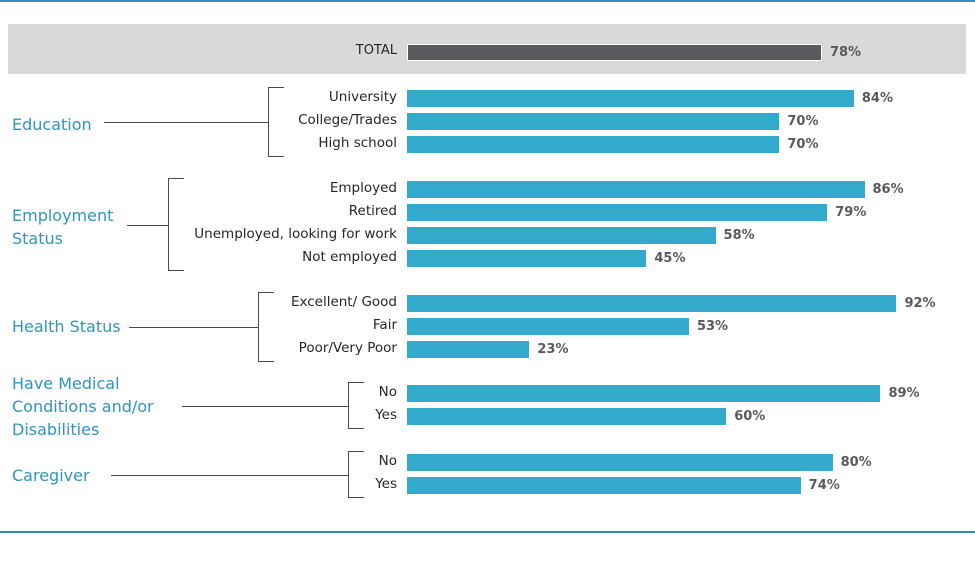  Describe the element at coordinates (824, 485) in the screenshot. I see `group-4-row-1-value: 74%` at that location.